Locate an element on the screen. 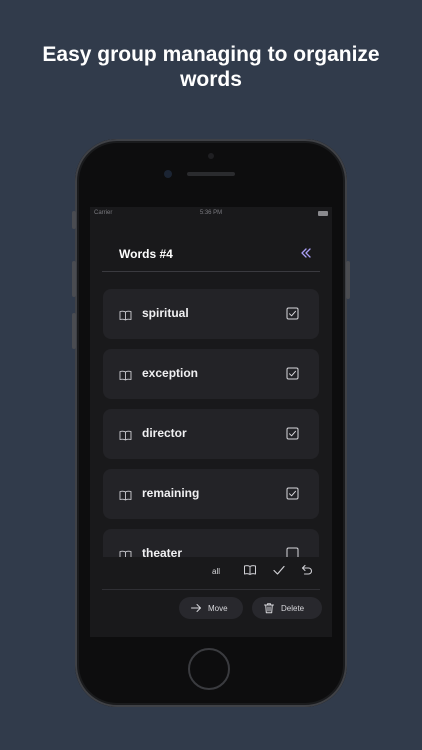 The width and height of the screenshot is (422, 750). battery-icon is located at coordinates (323, 213).